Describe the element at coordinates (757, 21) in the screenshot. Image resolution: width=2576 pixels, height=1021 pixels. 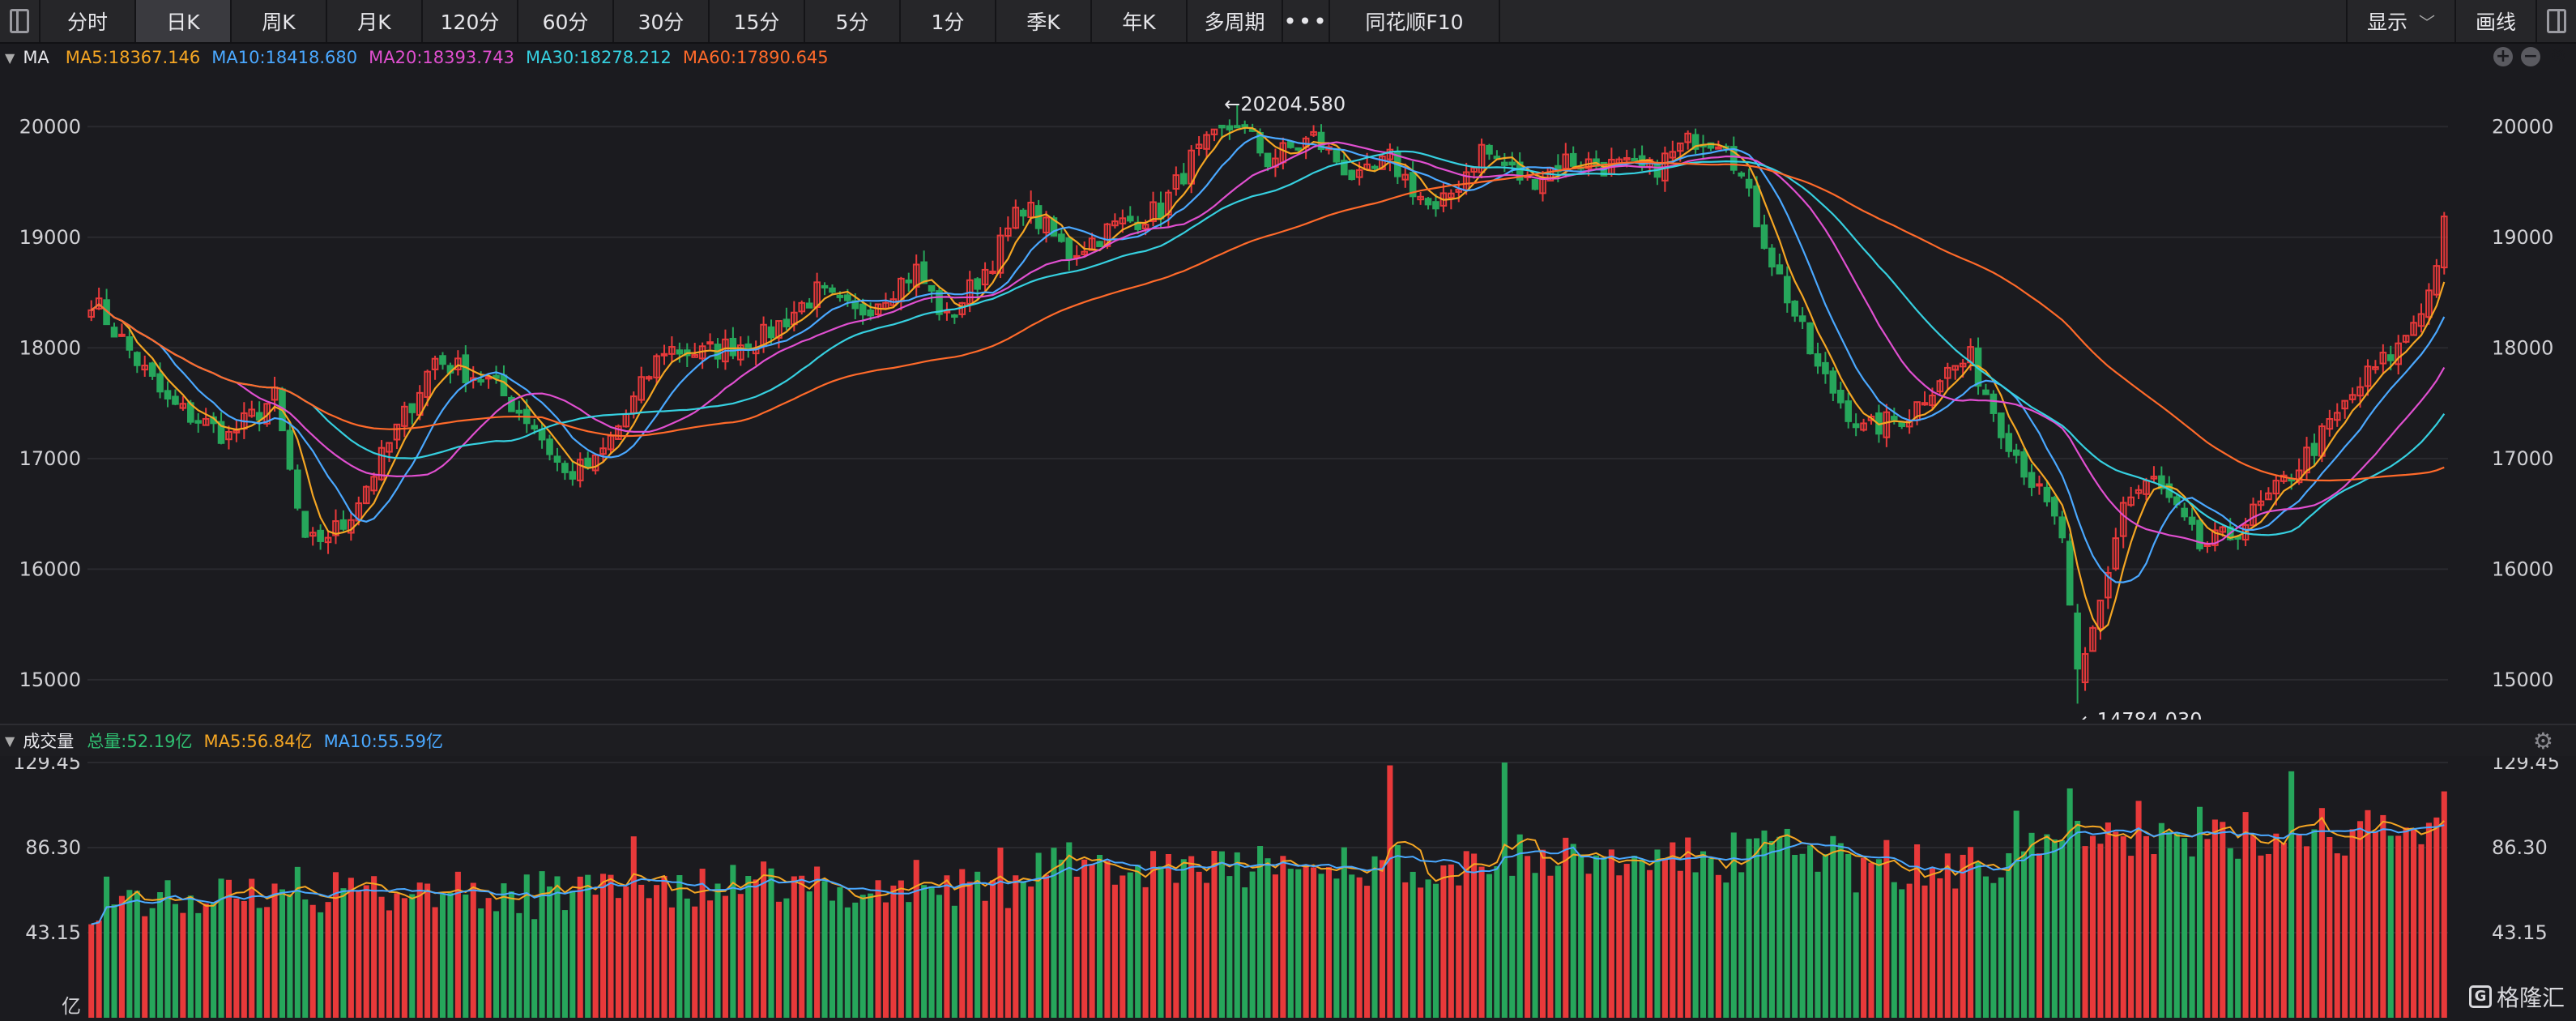
I see `tab-7: 15分` at that location.